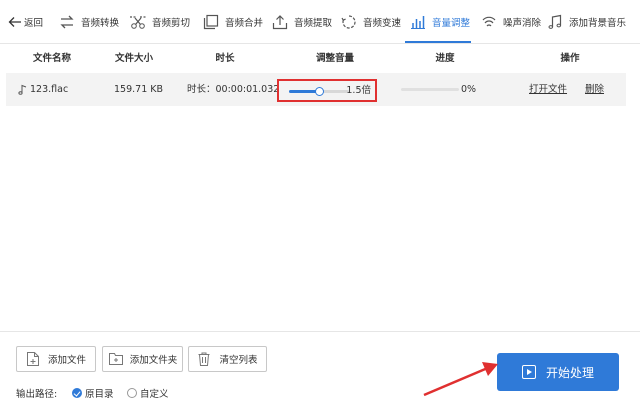 This screenshot has height=410, width=640. I want to click on audio-file-icon, so click(23, 89).